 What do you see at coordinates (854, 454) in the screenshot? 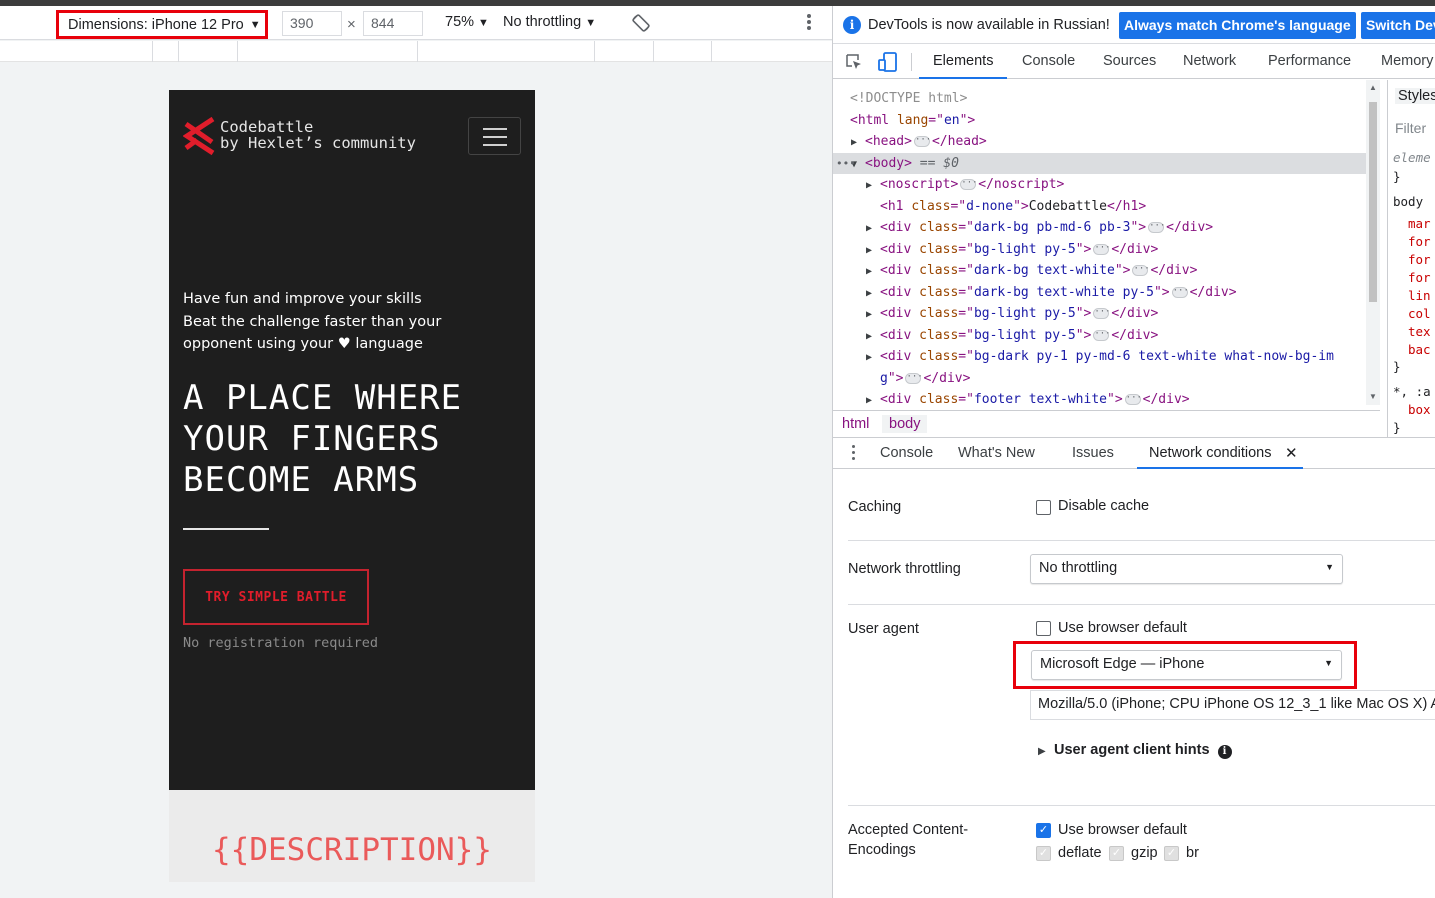
I see `drawer-more-icon` at bounding box center [854, 454].